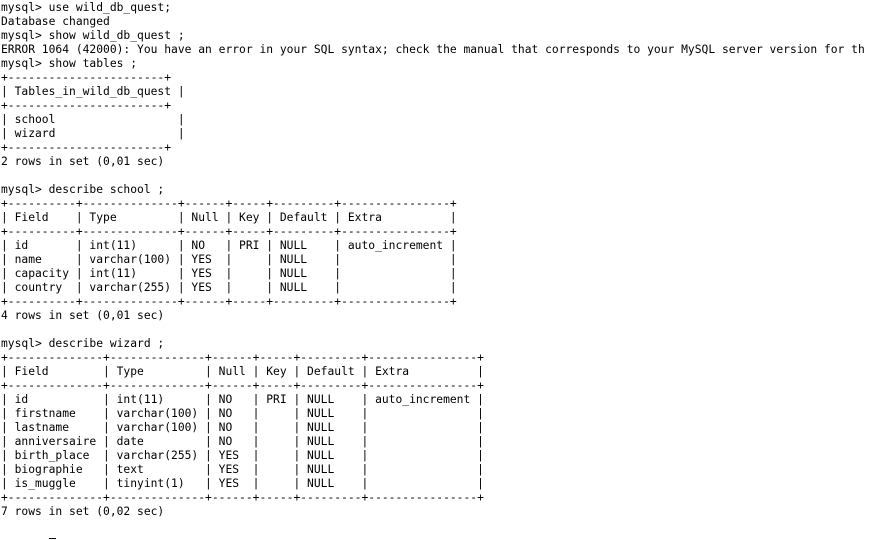 This screenshot has width=889, height=540. I want to click on terminal-line: 7 rows in set (0,02 sec), so click(83, 511).